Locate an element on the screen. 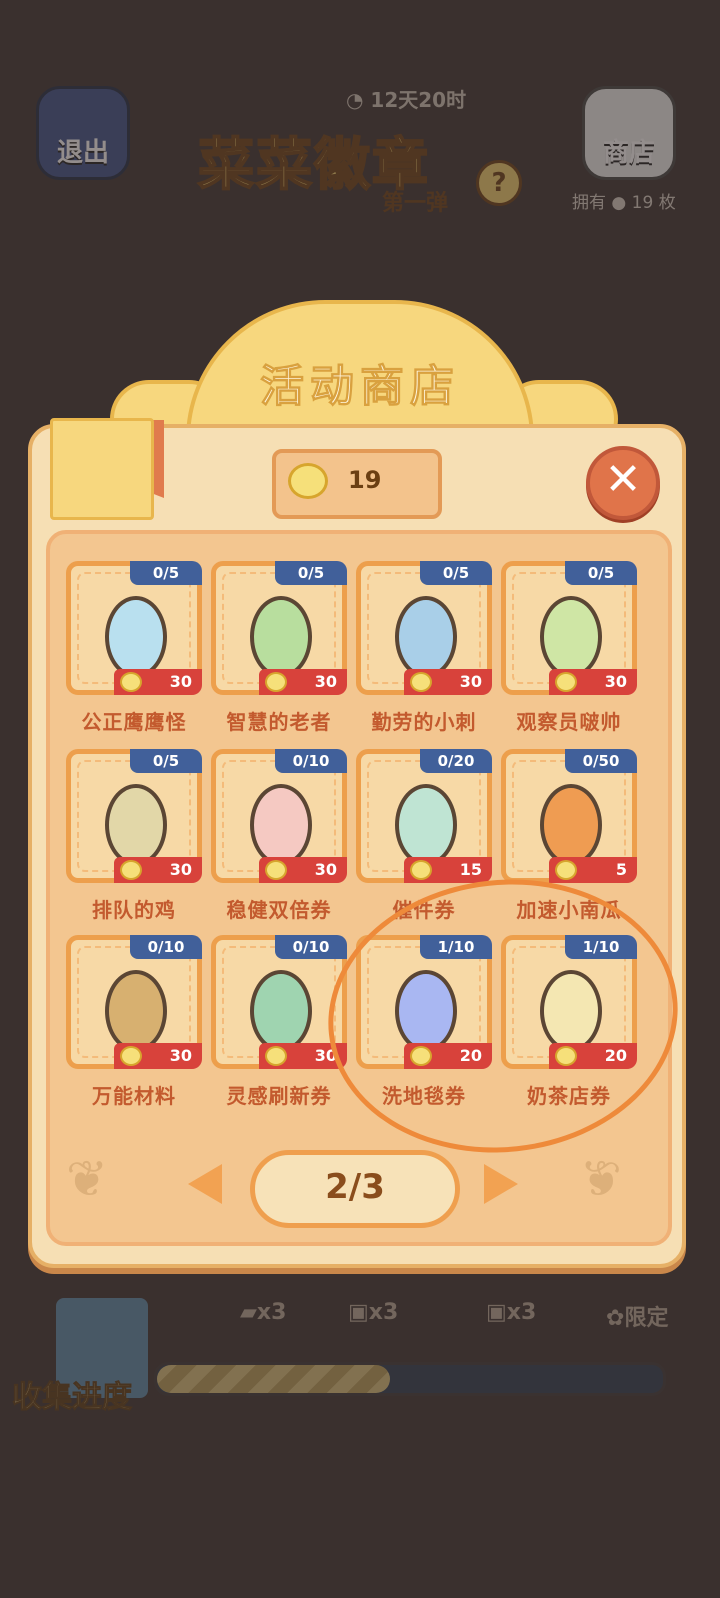 The height and width of the screenshot is (1598, 720). item-price: 15 is located at coordinates (470, 869).